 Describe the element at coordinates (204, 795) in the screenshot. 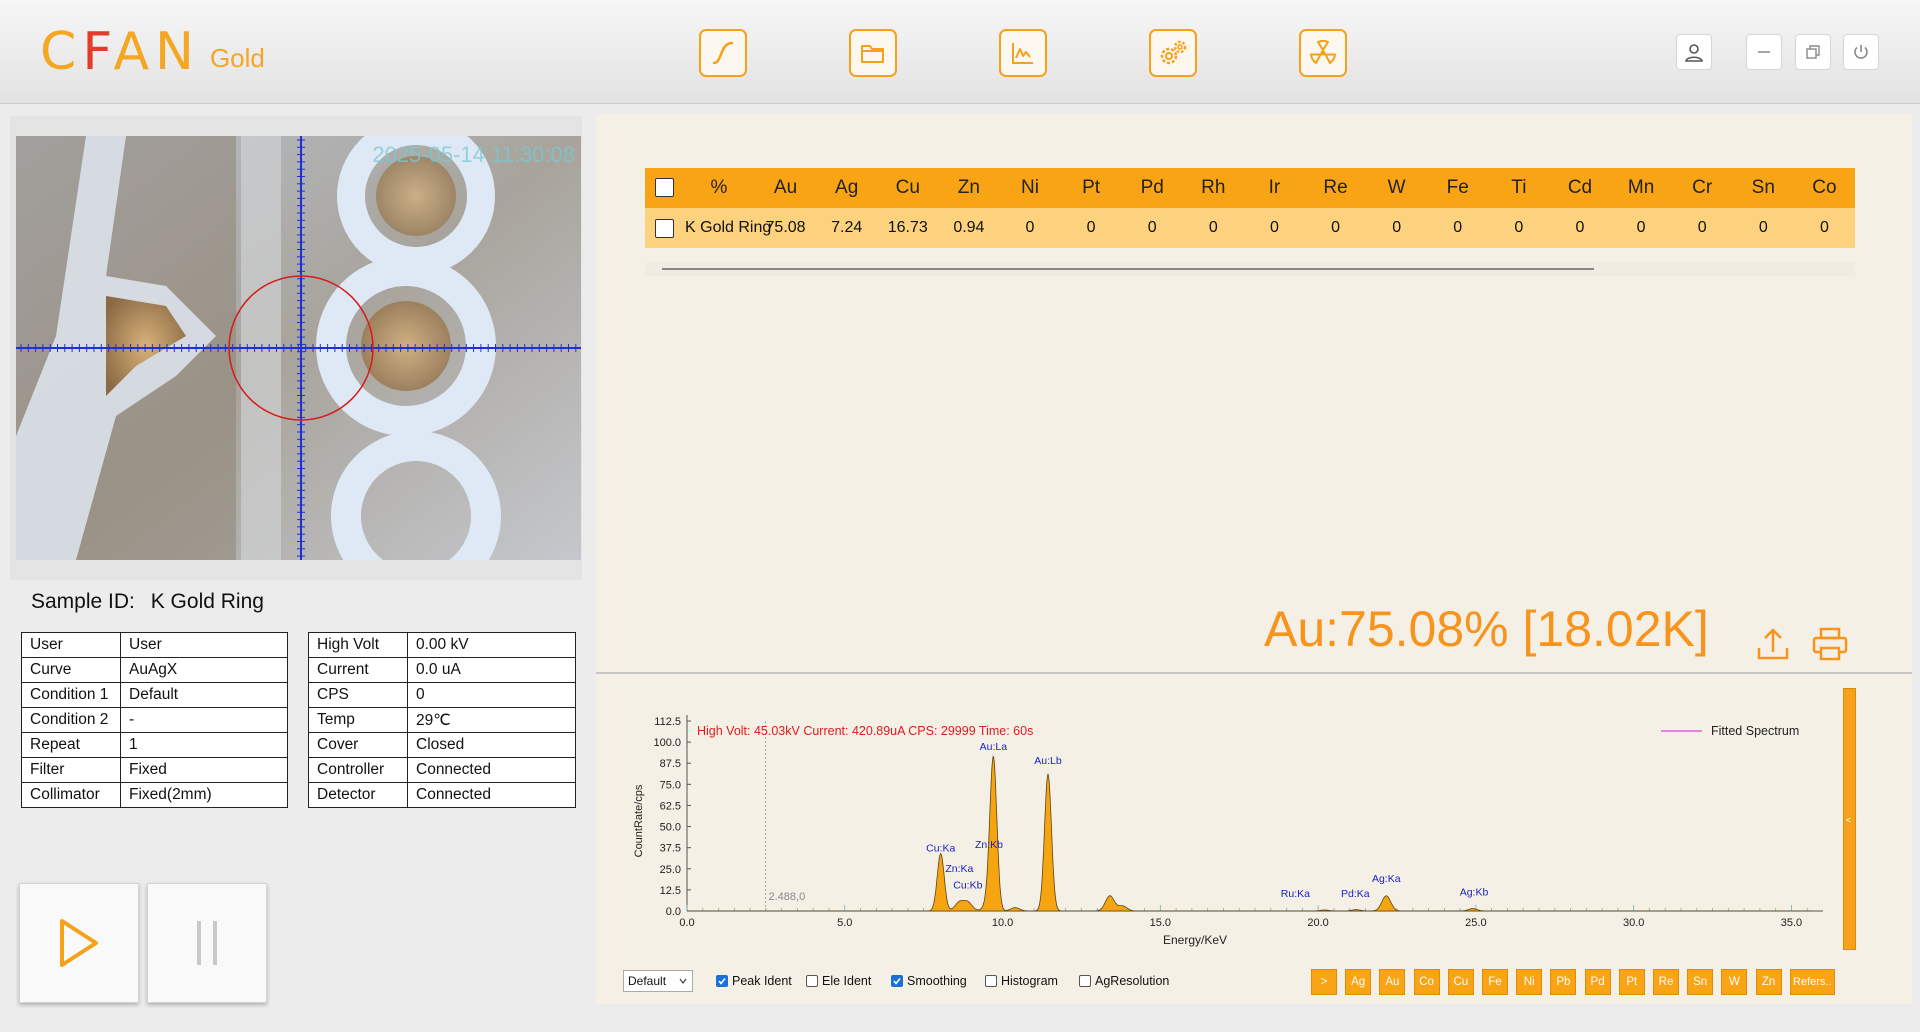

I see `info-left-value: Fixed(2mm)` at that location.